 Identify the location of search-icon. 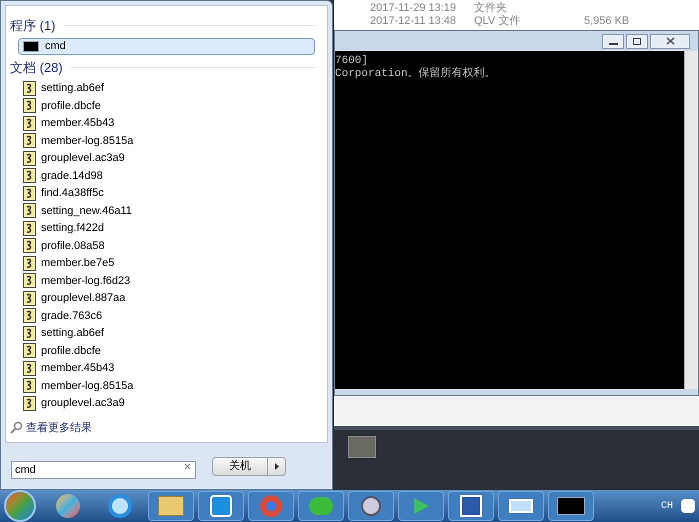
(16, 427).